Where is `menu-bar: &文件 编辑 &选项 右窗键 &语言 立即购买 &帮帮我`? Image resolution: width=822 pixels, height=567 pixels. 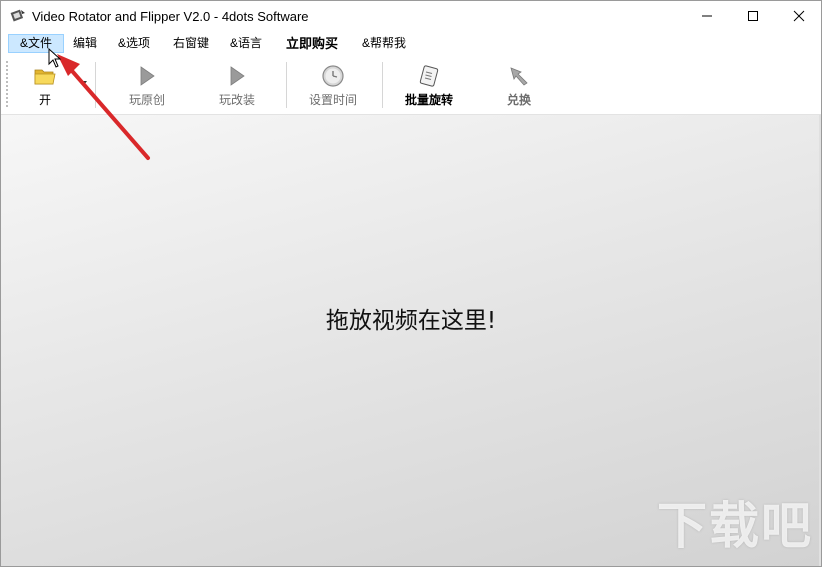
menu-bar: &文件 编辑 &选项 右窗键 &语言 立即购买 &帮帮我 is located at coordinates (411, 43).